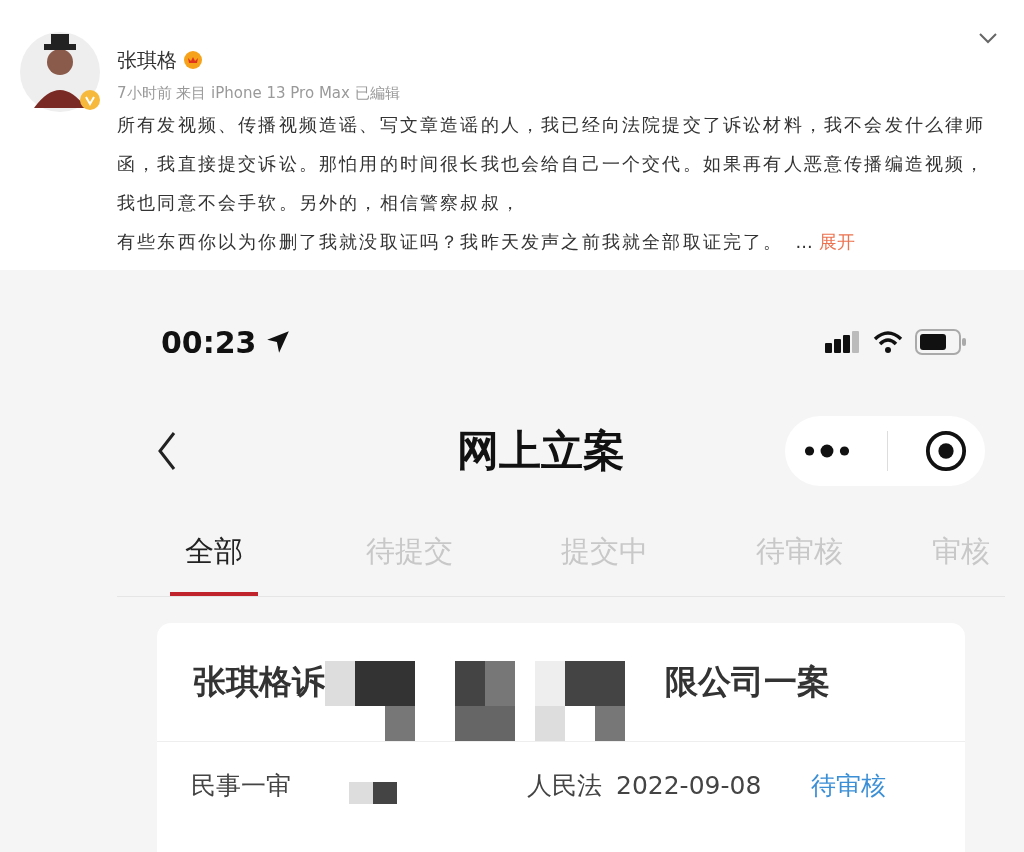 Image resolution: width=1024 pixels, height=852 pixels. I want to click on tab: 全部, so click(214, 557).